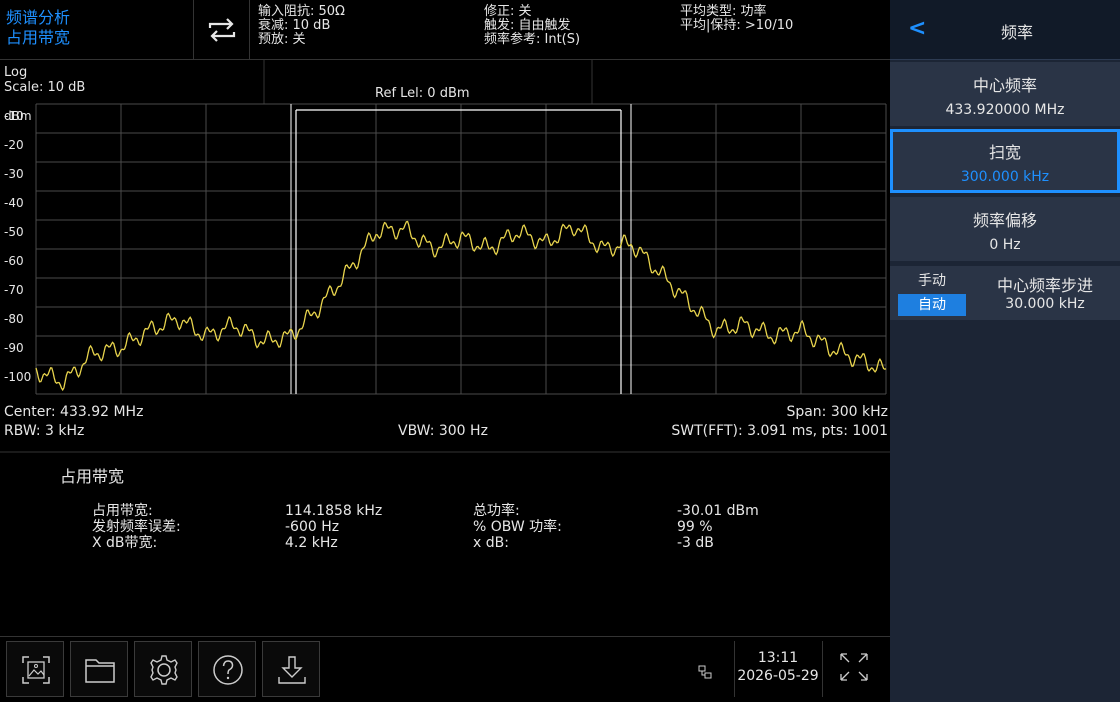 Image resolution: width=1120 pixels, height=702 pixels. What do you see at coordinates (443, 431) in the screenshot?
I see `vbw-text: VBW: 300 Hz` at bounding box center [443, 431].